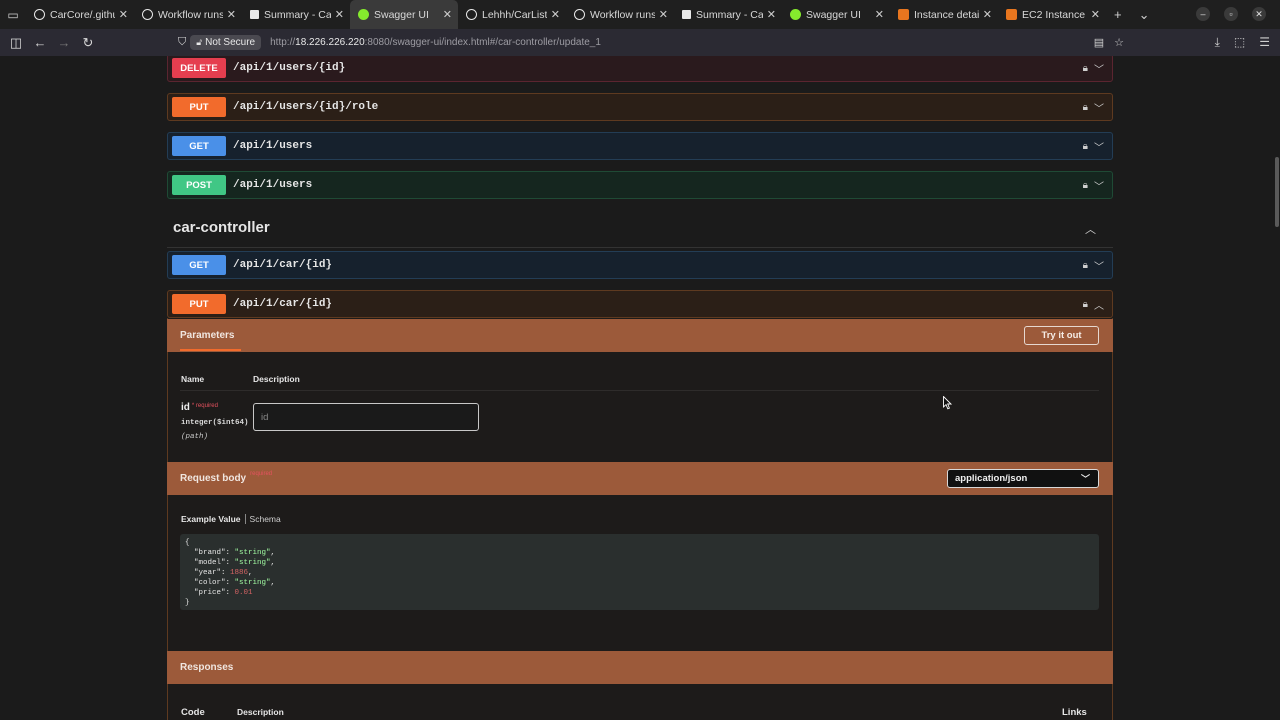 The width and height of the screenshot is (1280, 720). I want to click on json-value: 1886, so click(239, 573).